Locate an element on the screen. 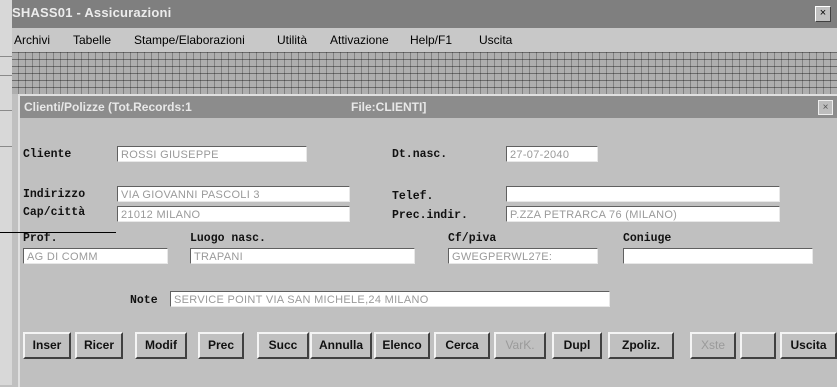  label-cliente: Cliente is located at coordinates (47, 154).